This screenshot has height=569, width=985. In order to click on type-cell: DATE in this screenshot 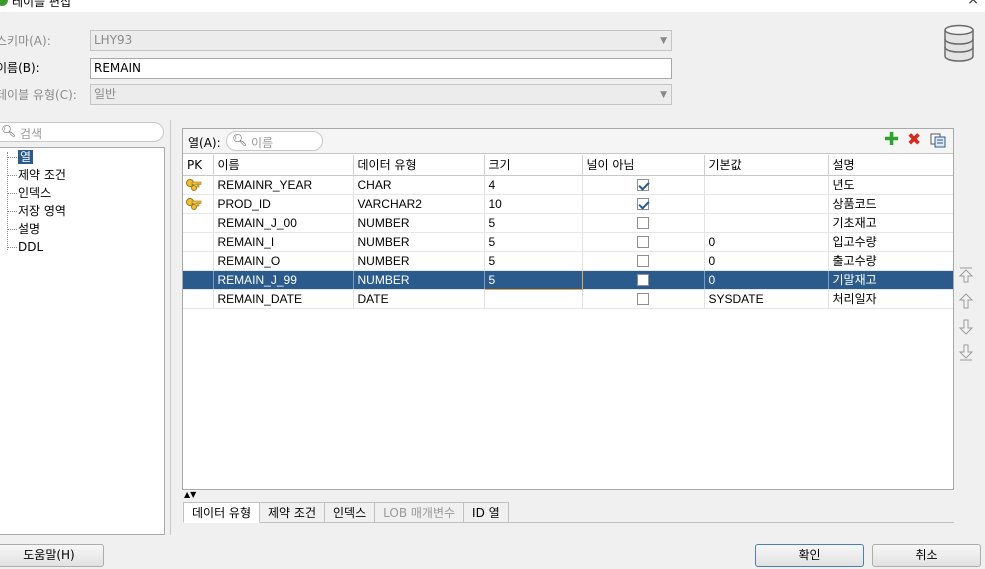, I will do `click(419, 299)`.